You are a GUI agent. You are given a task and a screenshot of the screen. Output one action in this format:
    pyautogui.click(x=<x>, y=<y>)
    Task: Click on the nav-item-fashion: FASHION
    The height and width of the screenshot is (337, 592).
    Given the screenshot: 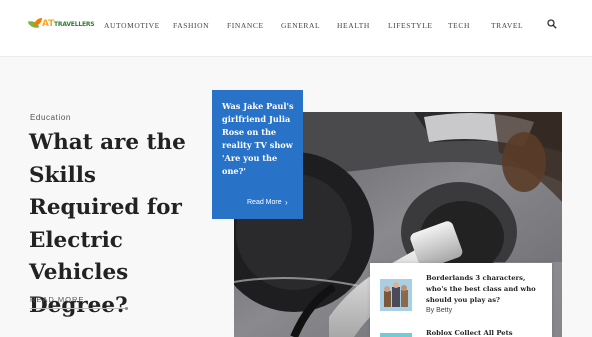 What is the action you would take?
    pyautogui.click(x=191, y=25)
    